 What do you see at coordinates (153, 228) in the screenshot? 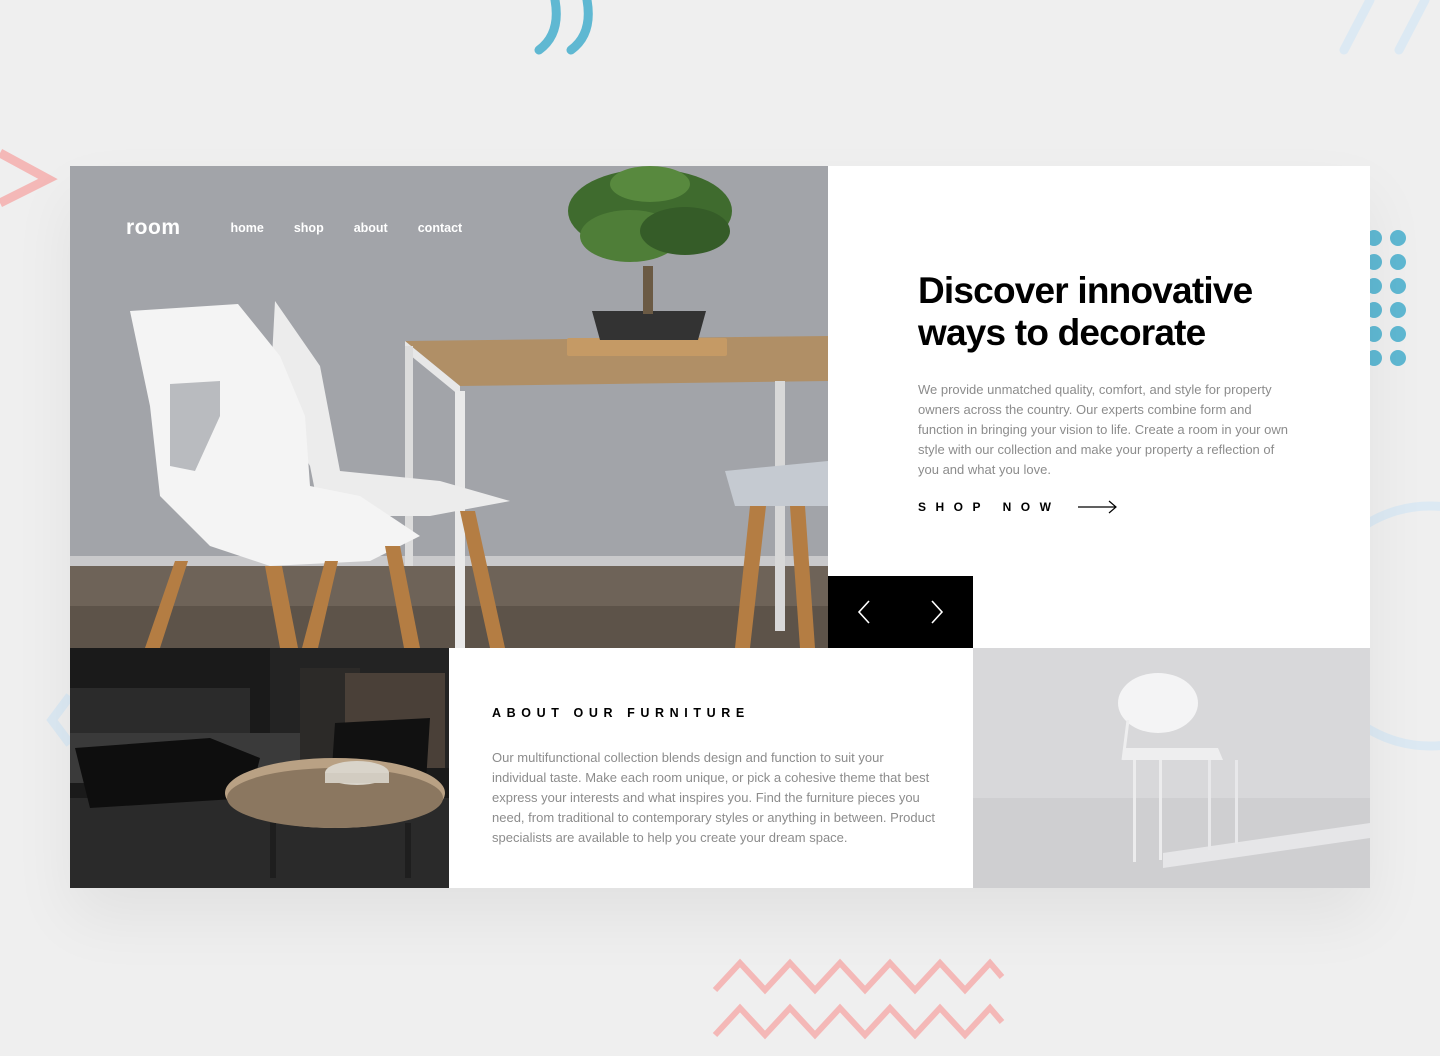
I see `logo: room` at bounding box center [153, 228].